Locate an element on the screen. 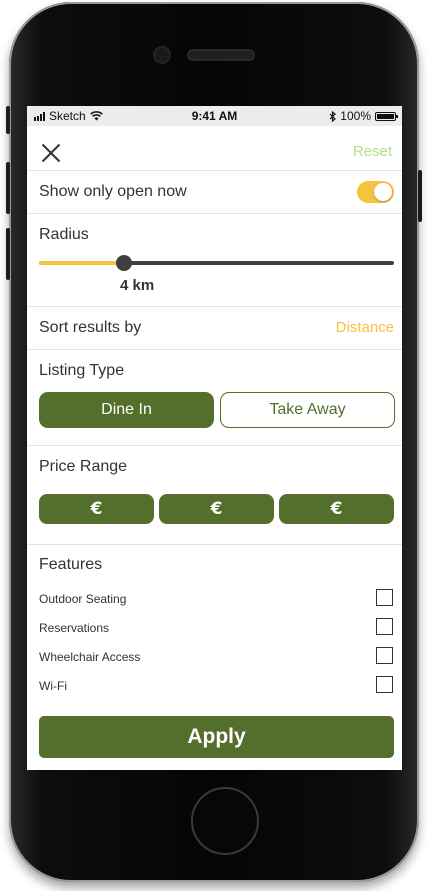  apply-button: Apply is located at coordinates (216, 737).